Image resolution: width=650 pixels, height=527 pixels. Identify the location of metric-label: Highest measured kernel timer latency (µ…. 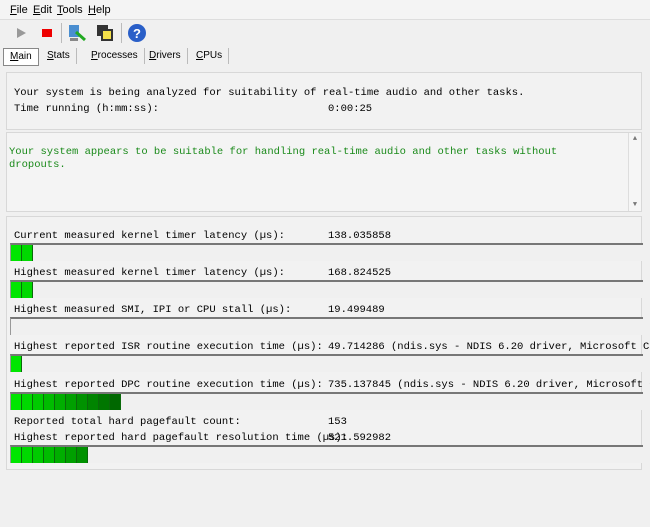
(149, 273).